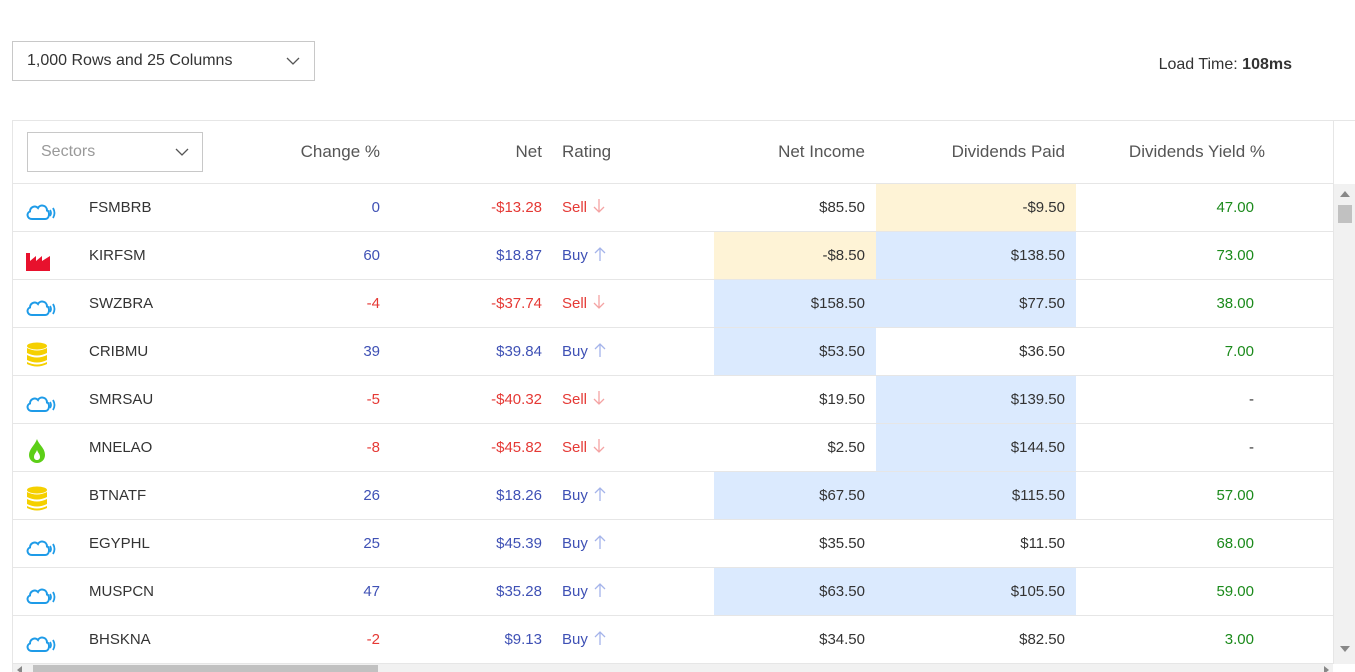 This screenshot has height=672, width=1355. What do you see at coordinates (516, 399) in the screenshot?
I see `net-cell: -$40.32` at bounding box center [516, 399].